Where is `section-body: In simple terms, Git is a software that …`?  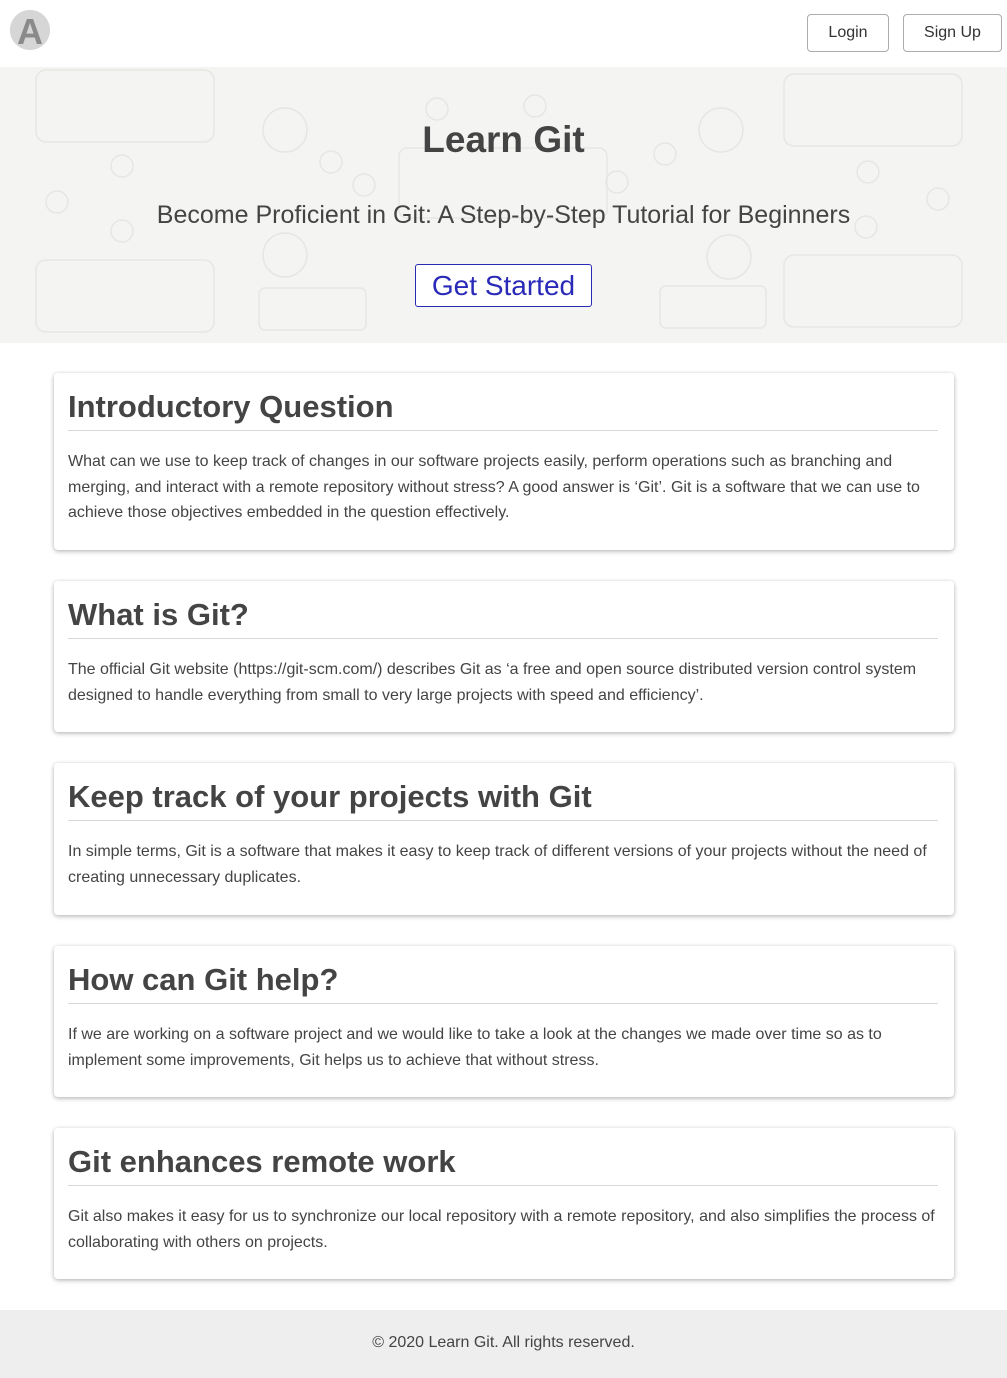 section-body: In simple terms, Git is a software that … is located at coordinates (497, 864).